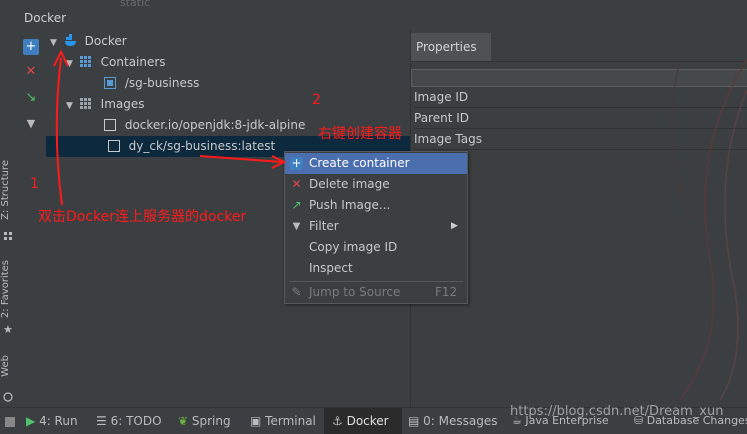 The image size is (747, 434). Describe the element at coordinates (360, 134) in the screenshot. I see `annotation-note-right-click: 右键创建容器` at that location.